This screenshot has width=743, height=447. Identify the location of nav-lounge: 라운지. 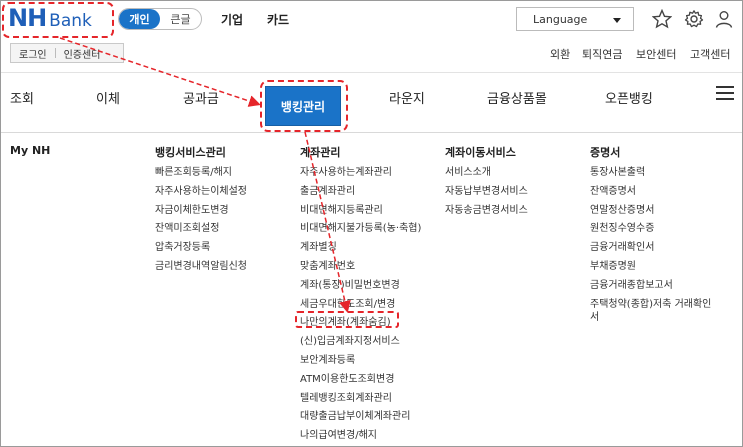
(407, 97).